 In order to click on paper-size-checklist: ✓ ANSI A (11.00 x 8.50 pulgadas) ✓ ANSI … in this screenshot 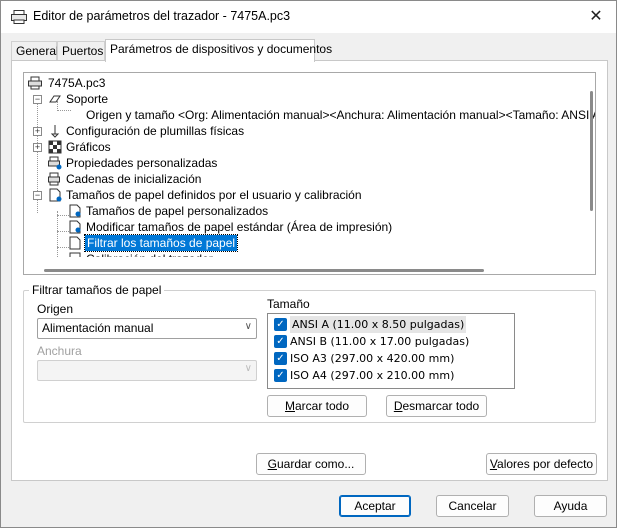, I will do `click(391, 351)`.